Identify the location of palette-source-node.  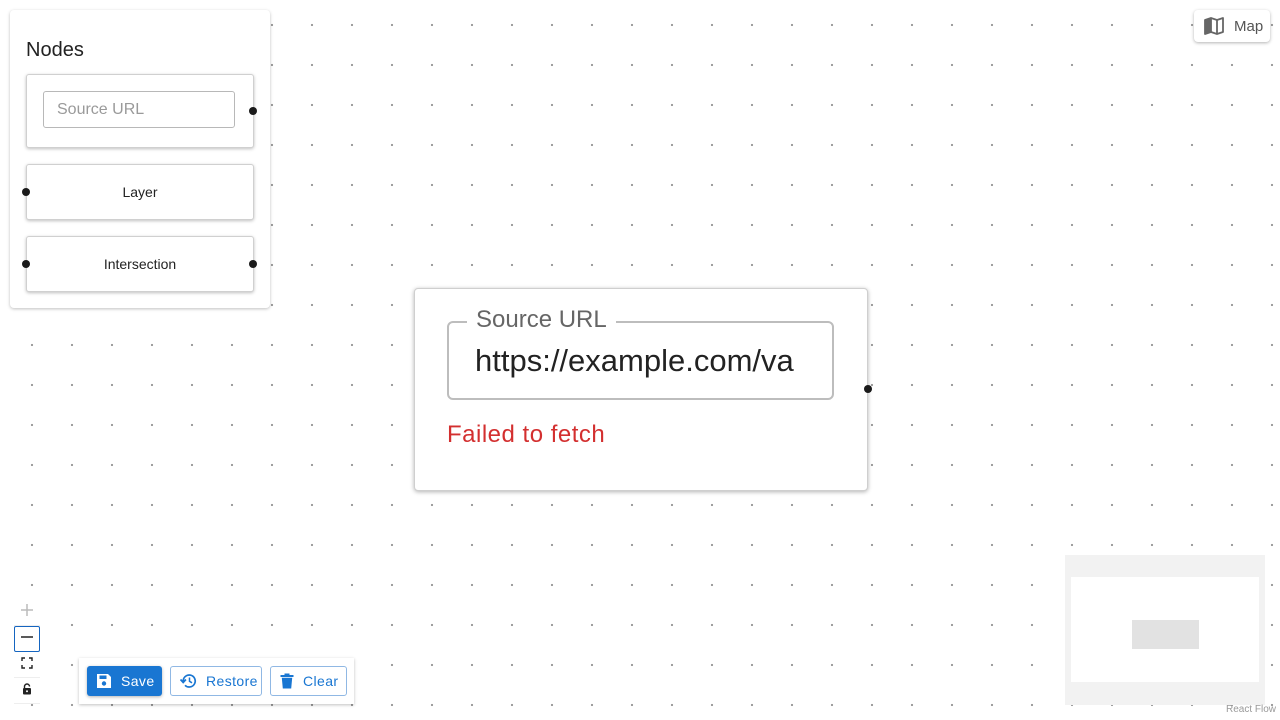
(141, 111).